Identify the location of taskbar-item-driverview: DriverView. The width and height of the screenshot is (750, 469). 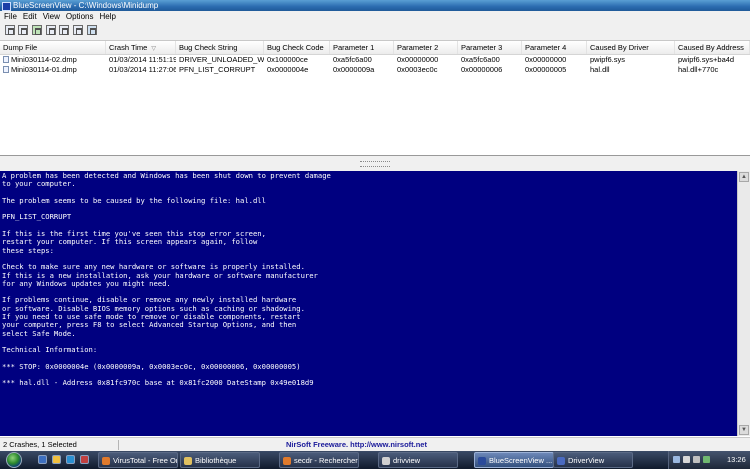
(593, 460).